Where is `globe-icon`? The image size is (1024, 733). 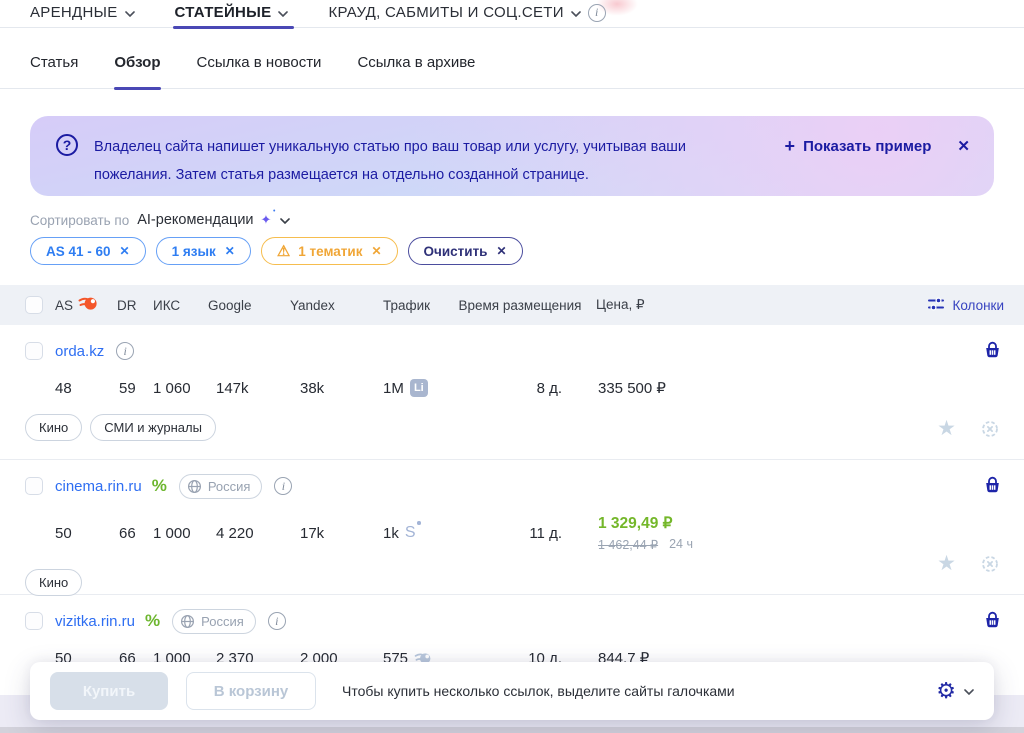
globe-icon is located at coordinates (187, 621).